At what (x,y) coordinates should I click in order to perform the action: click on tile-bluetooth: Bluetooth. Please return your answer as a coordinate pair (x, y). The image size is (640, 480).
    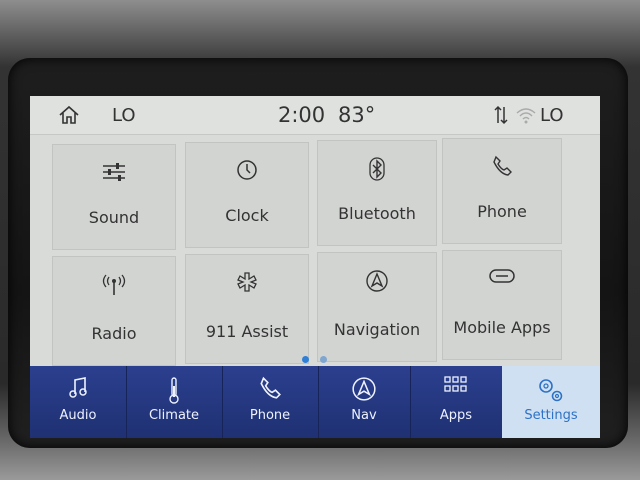
    Looking at the image, I should click on (377, 193).